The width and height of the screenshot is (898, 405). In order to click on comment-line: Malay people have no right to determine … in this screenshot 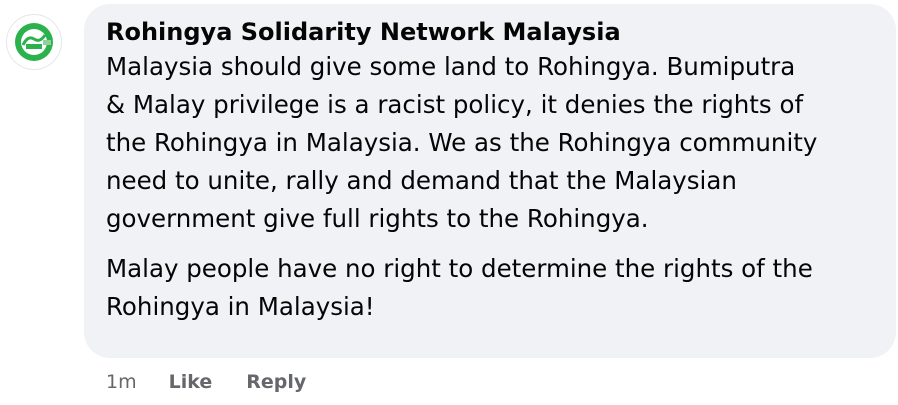, I will do `click(459, 268)`.